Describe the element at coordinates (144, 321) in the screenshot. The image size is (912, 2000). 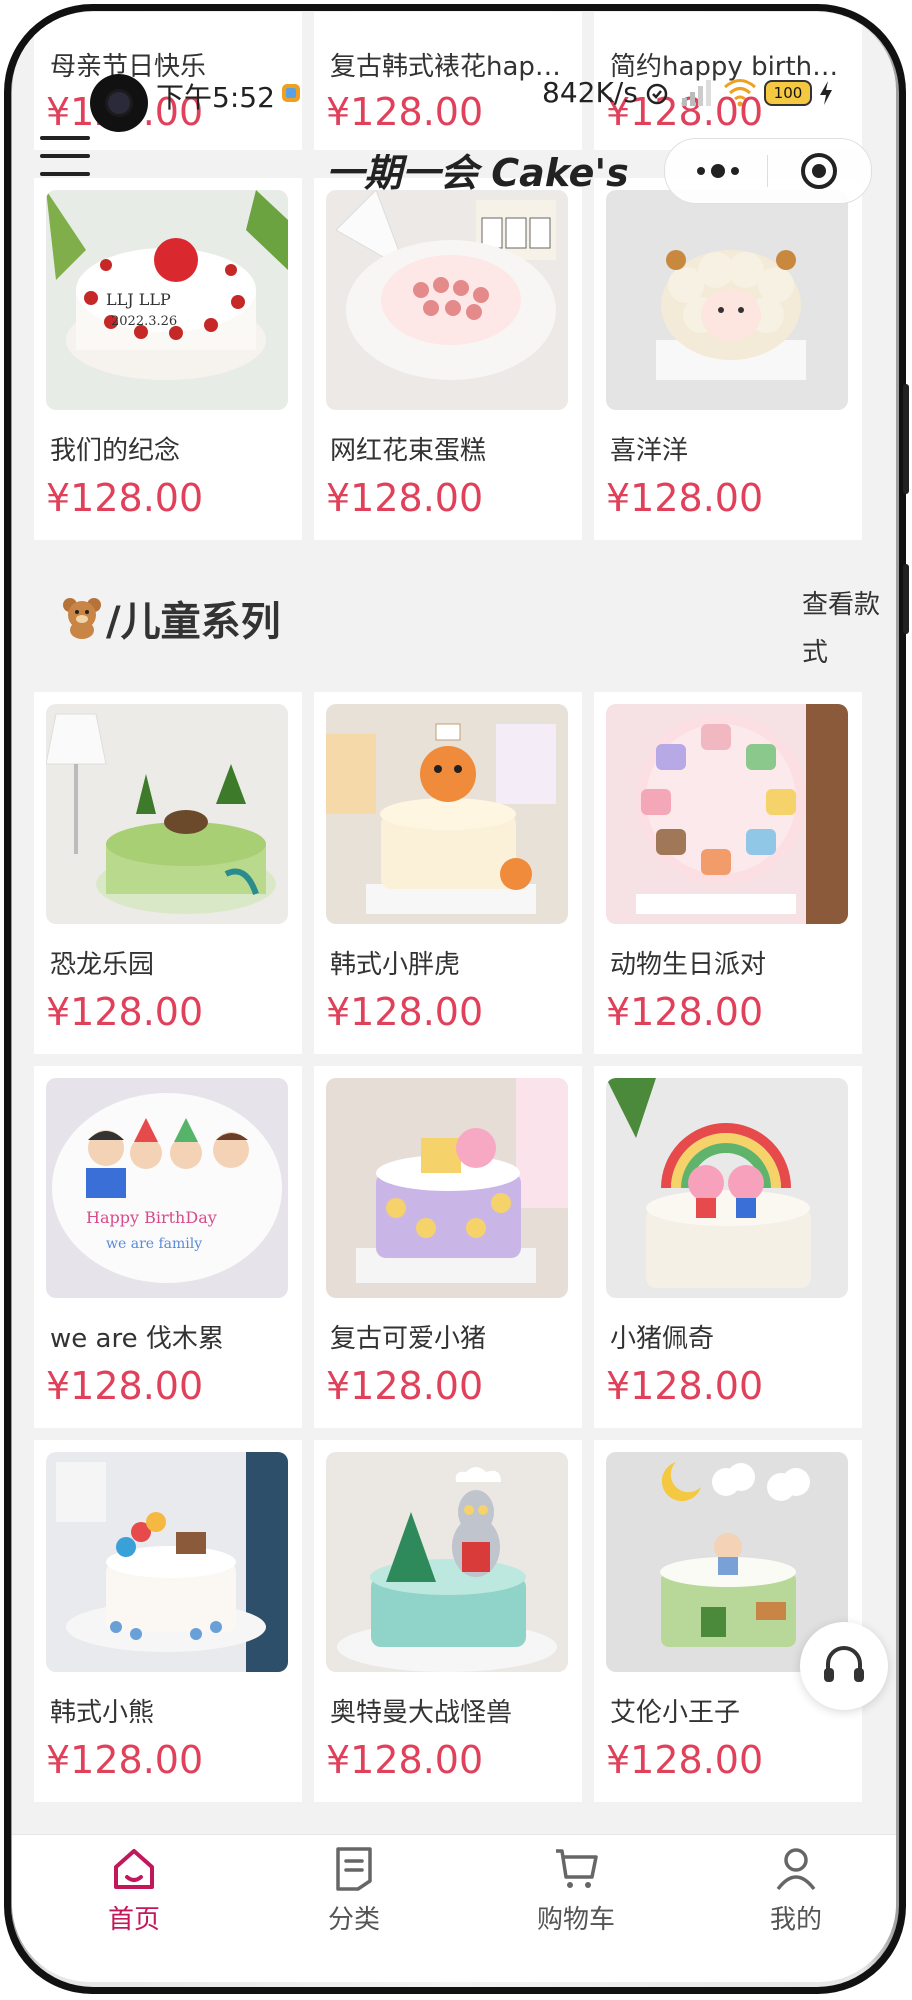
I see `svg-text: 2022.3.26` at that location.